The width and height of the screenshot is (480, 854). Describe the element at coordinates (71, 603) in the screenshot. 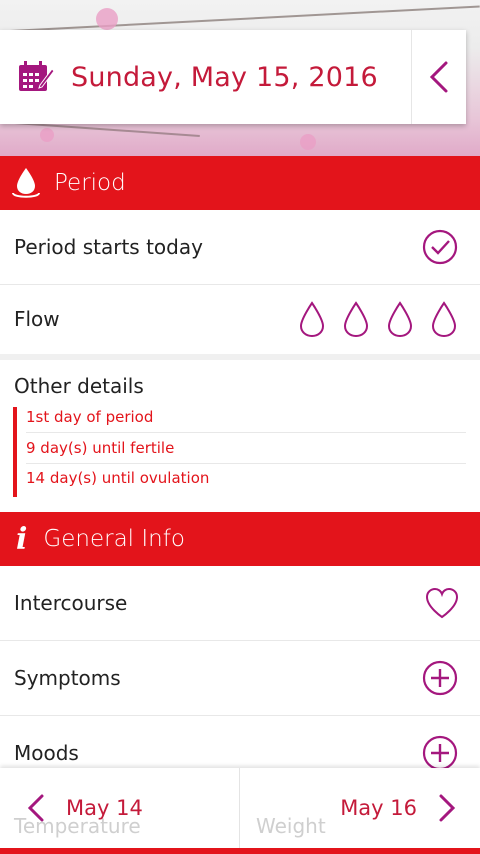

I see `intercourse-label: Intercourse` at that location.